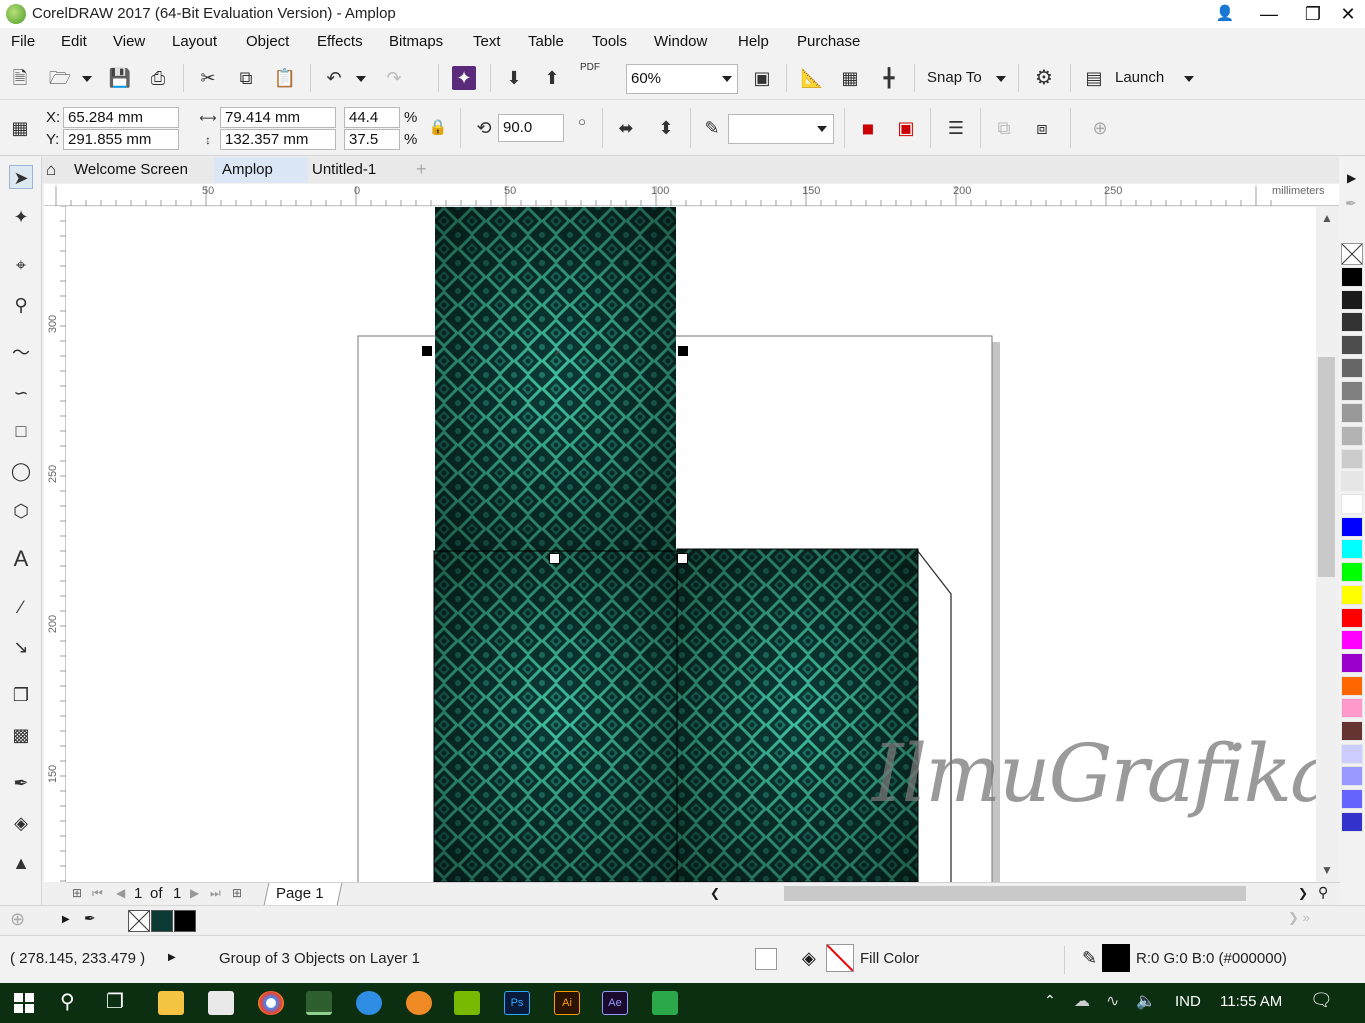 The width and height of the screenshot is (1365, 1023). What do you see at coordinates (139, 921) in the screenshot?
I see `document-no-color-swatch` at bounding box center [139, 921].